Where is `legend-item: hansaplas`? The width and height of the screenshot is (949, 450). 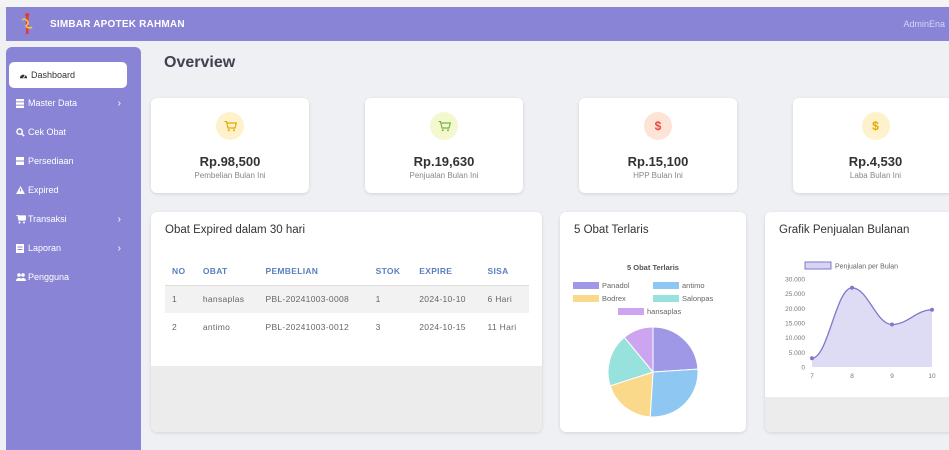
legend-item: hansaplas is located at coordinates (649, 311).